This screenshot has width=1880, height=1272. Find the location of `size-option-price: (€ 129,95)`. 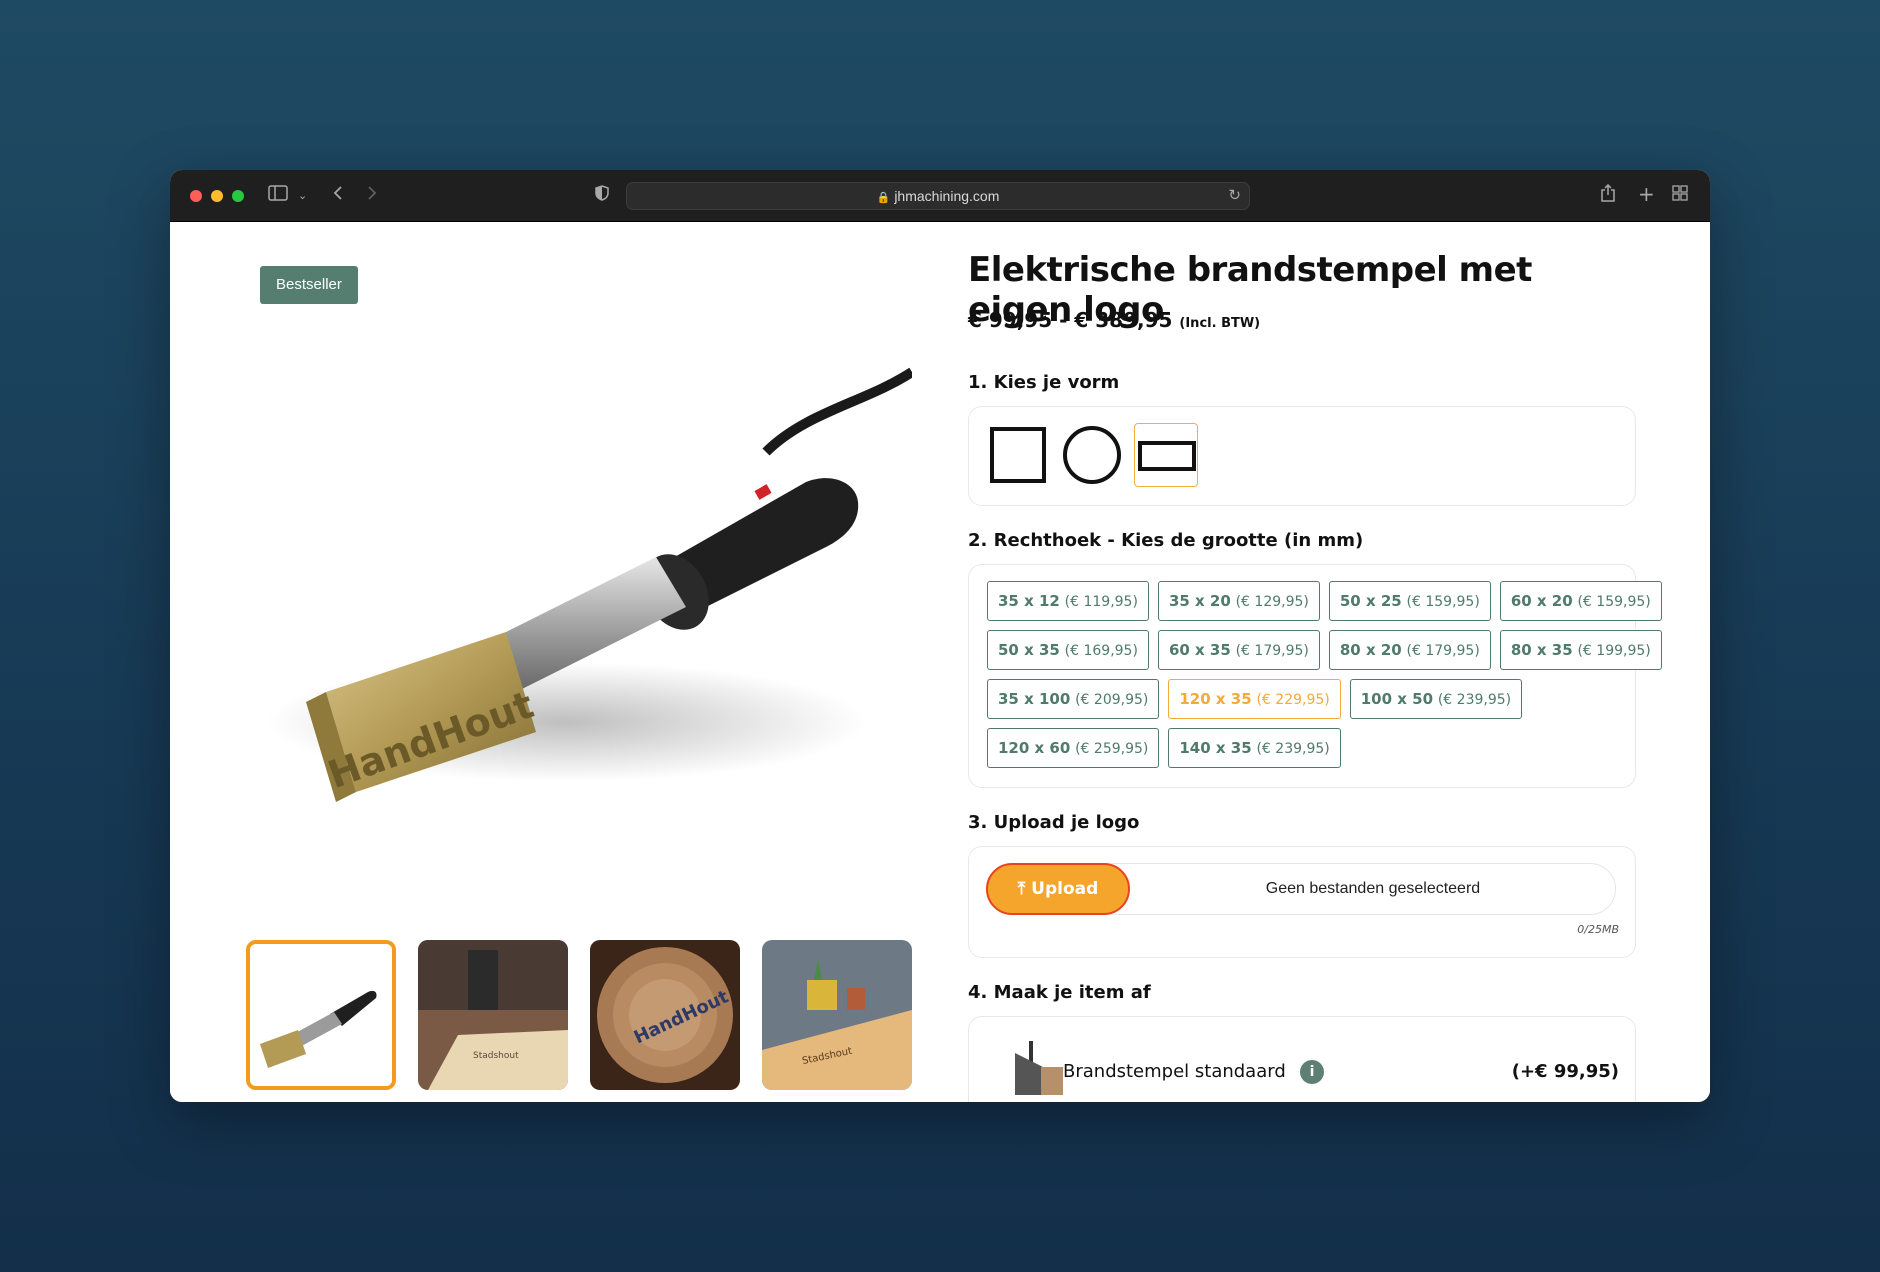

size-option-price: (€ 129,95) is located at coordinates (1272, 602).